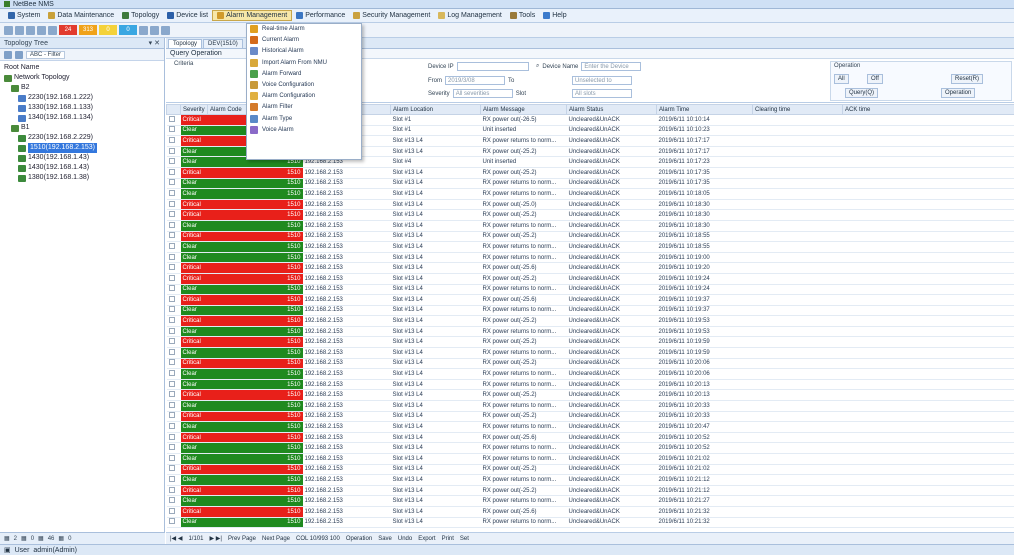 Image resolution: width=1014 pixels, height=555 pixels. Describe the element at coordinates (391, 15) in the screenshot. I see `menu-security-management: Security Management` at that location.